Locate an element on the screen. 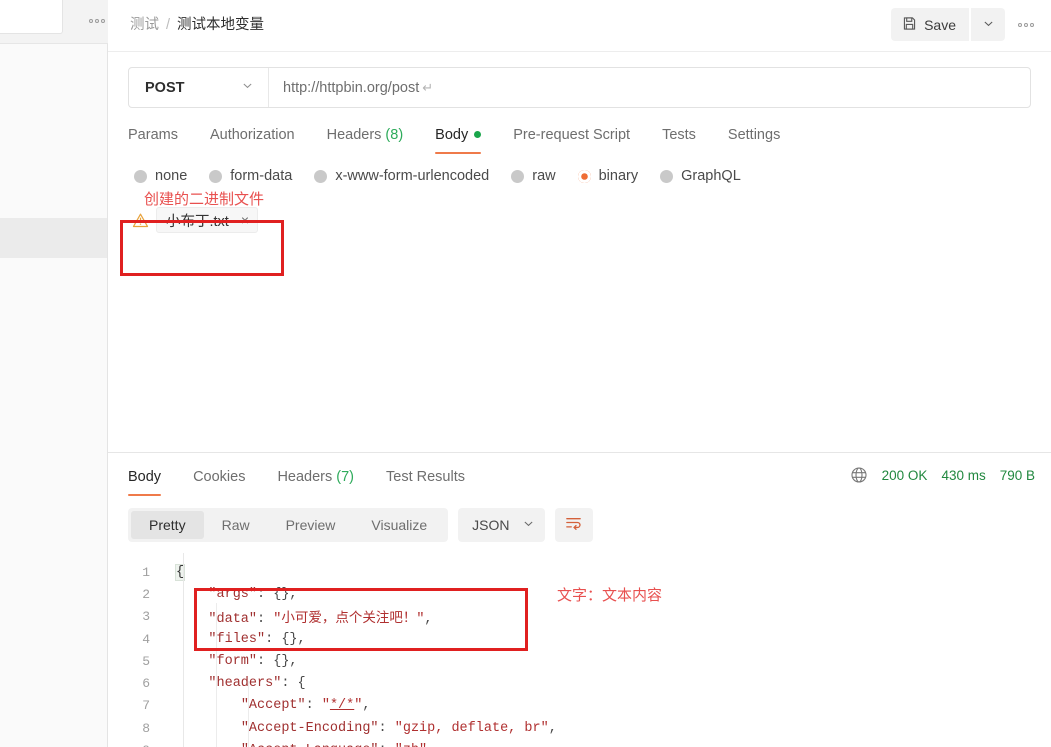 This screenshot has height=747, width=1051. file-name-label: 小布丁.txt is located at coordinates (197, 221).